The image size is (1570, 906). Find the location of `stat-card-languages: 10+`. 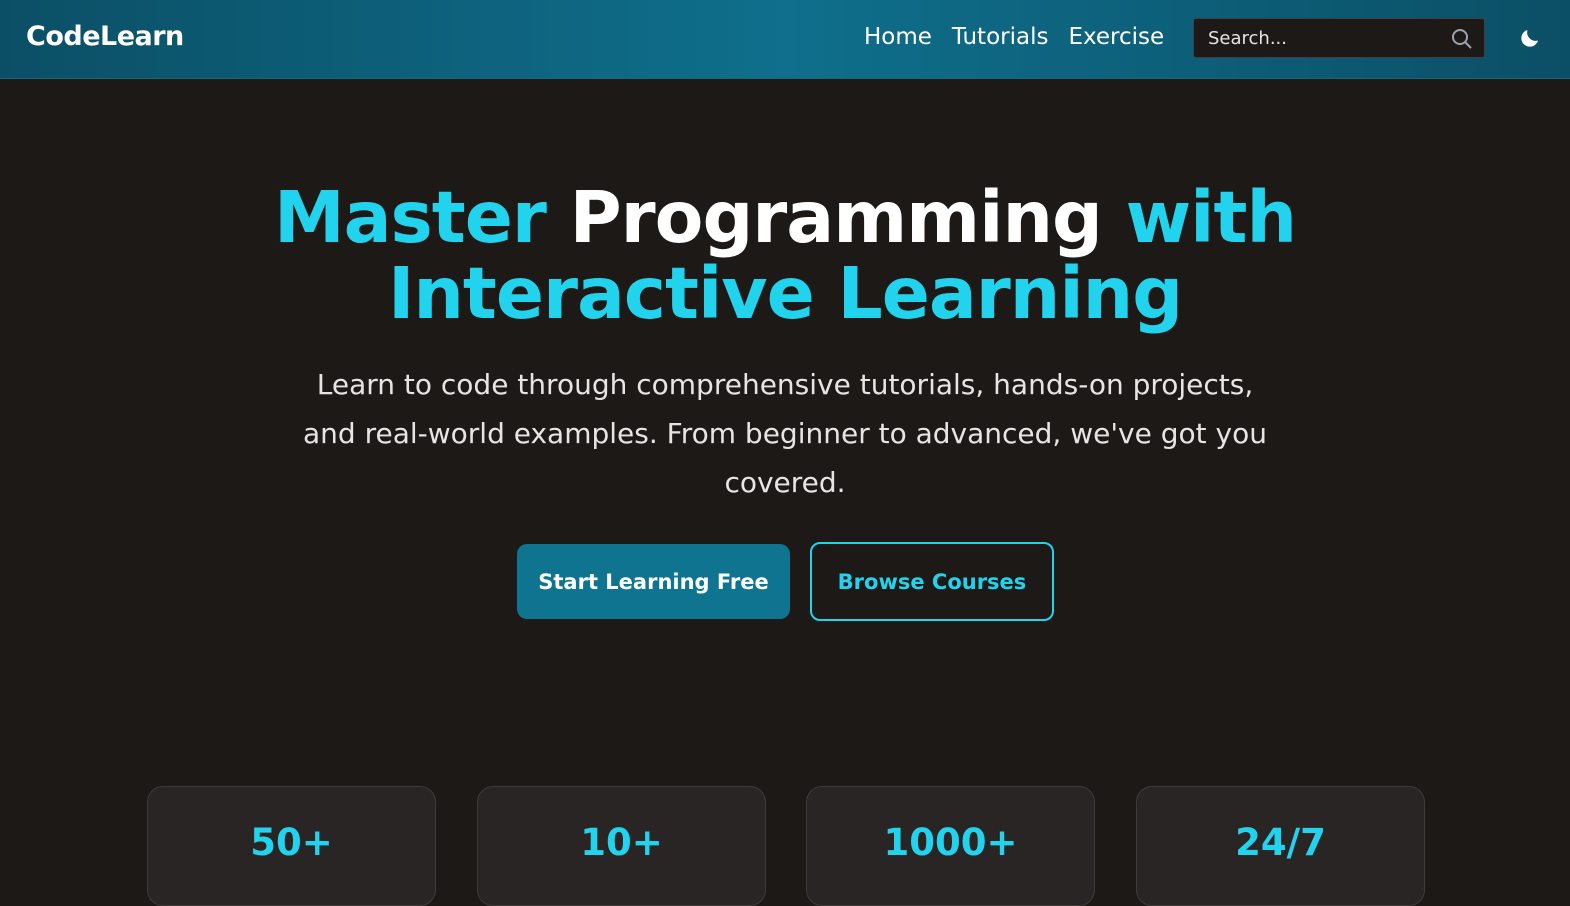

stat-card-languages: 10+ is located at coordinates (621, 846).